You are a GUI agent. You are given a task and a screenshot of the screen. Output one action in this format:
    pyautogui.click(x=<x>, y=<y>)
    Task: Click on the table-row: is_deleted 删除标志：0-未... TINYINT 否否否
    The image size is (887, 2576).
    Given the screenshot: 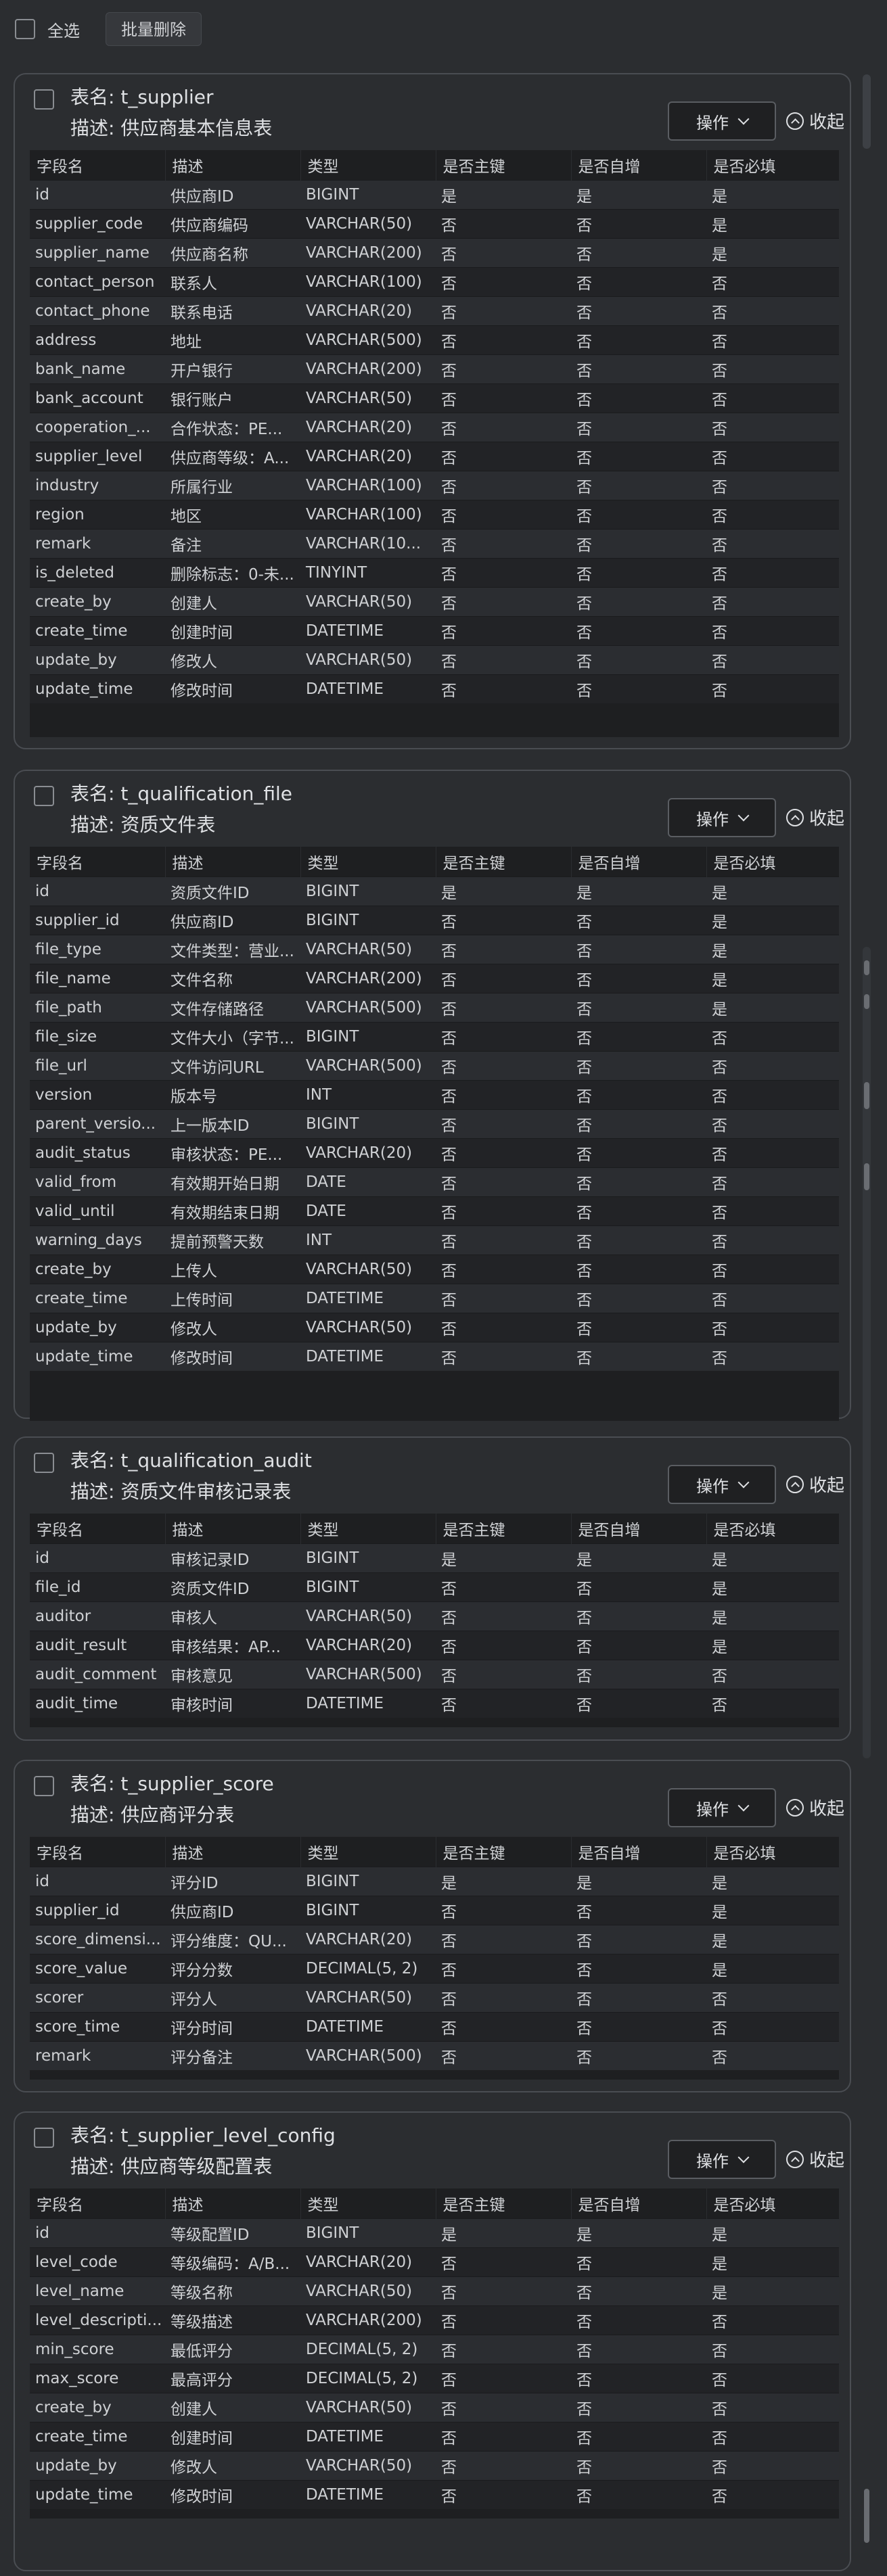 What is the action you would take?
    pyautogui.click(x=435, y=573)
    